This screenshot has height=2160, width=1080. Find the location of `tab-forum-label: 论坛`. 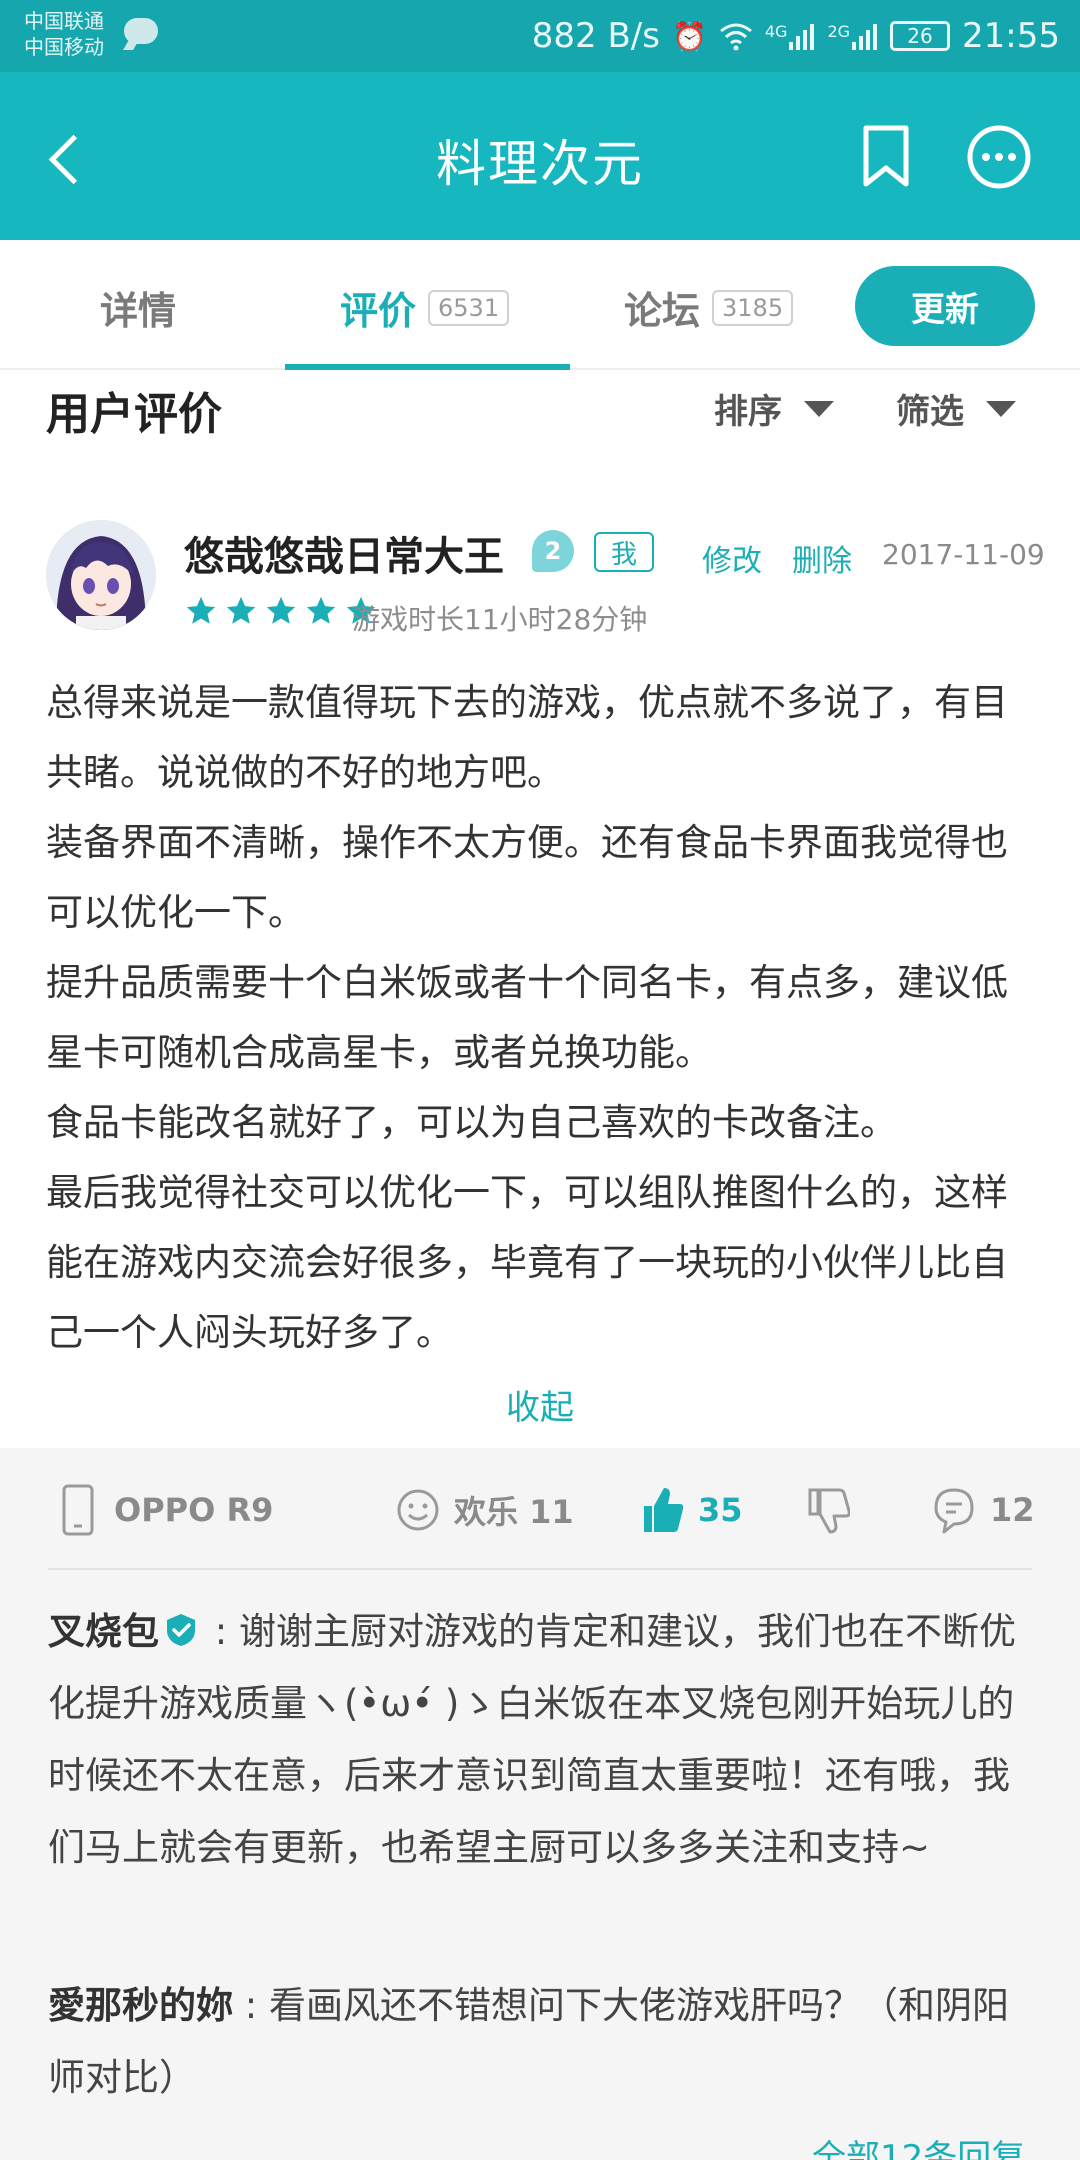

tab-forum-label: 论坛 is located at coordinates (662, 311).